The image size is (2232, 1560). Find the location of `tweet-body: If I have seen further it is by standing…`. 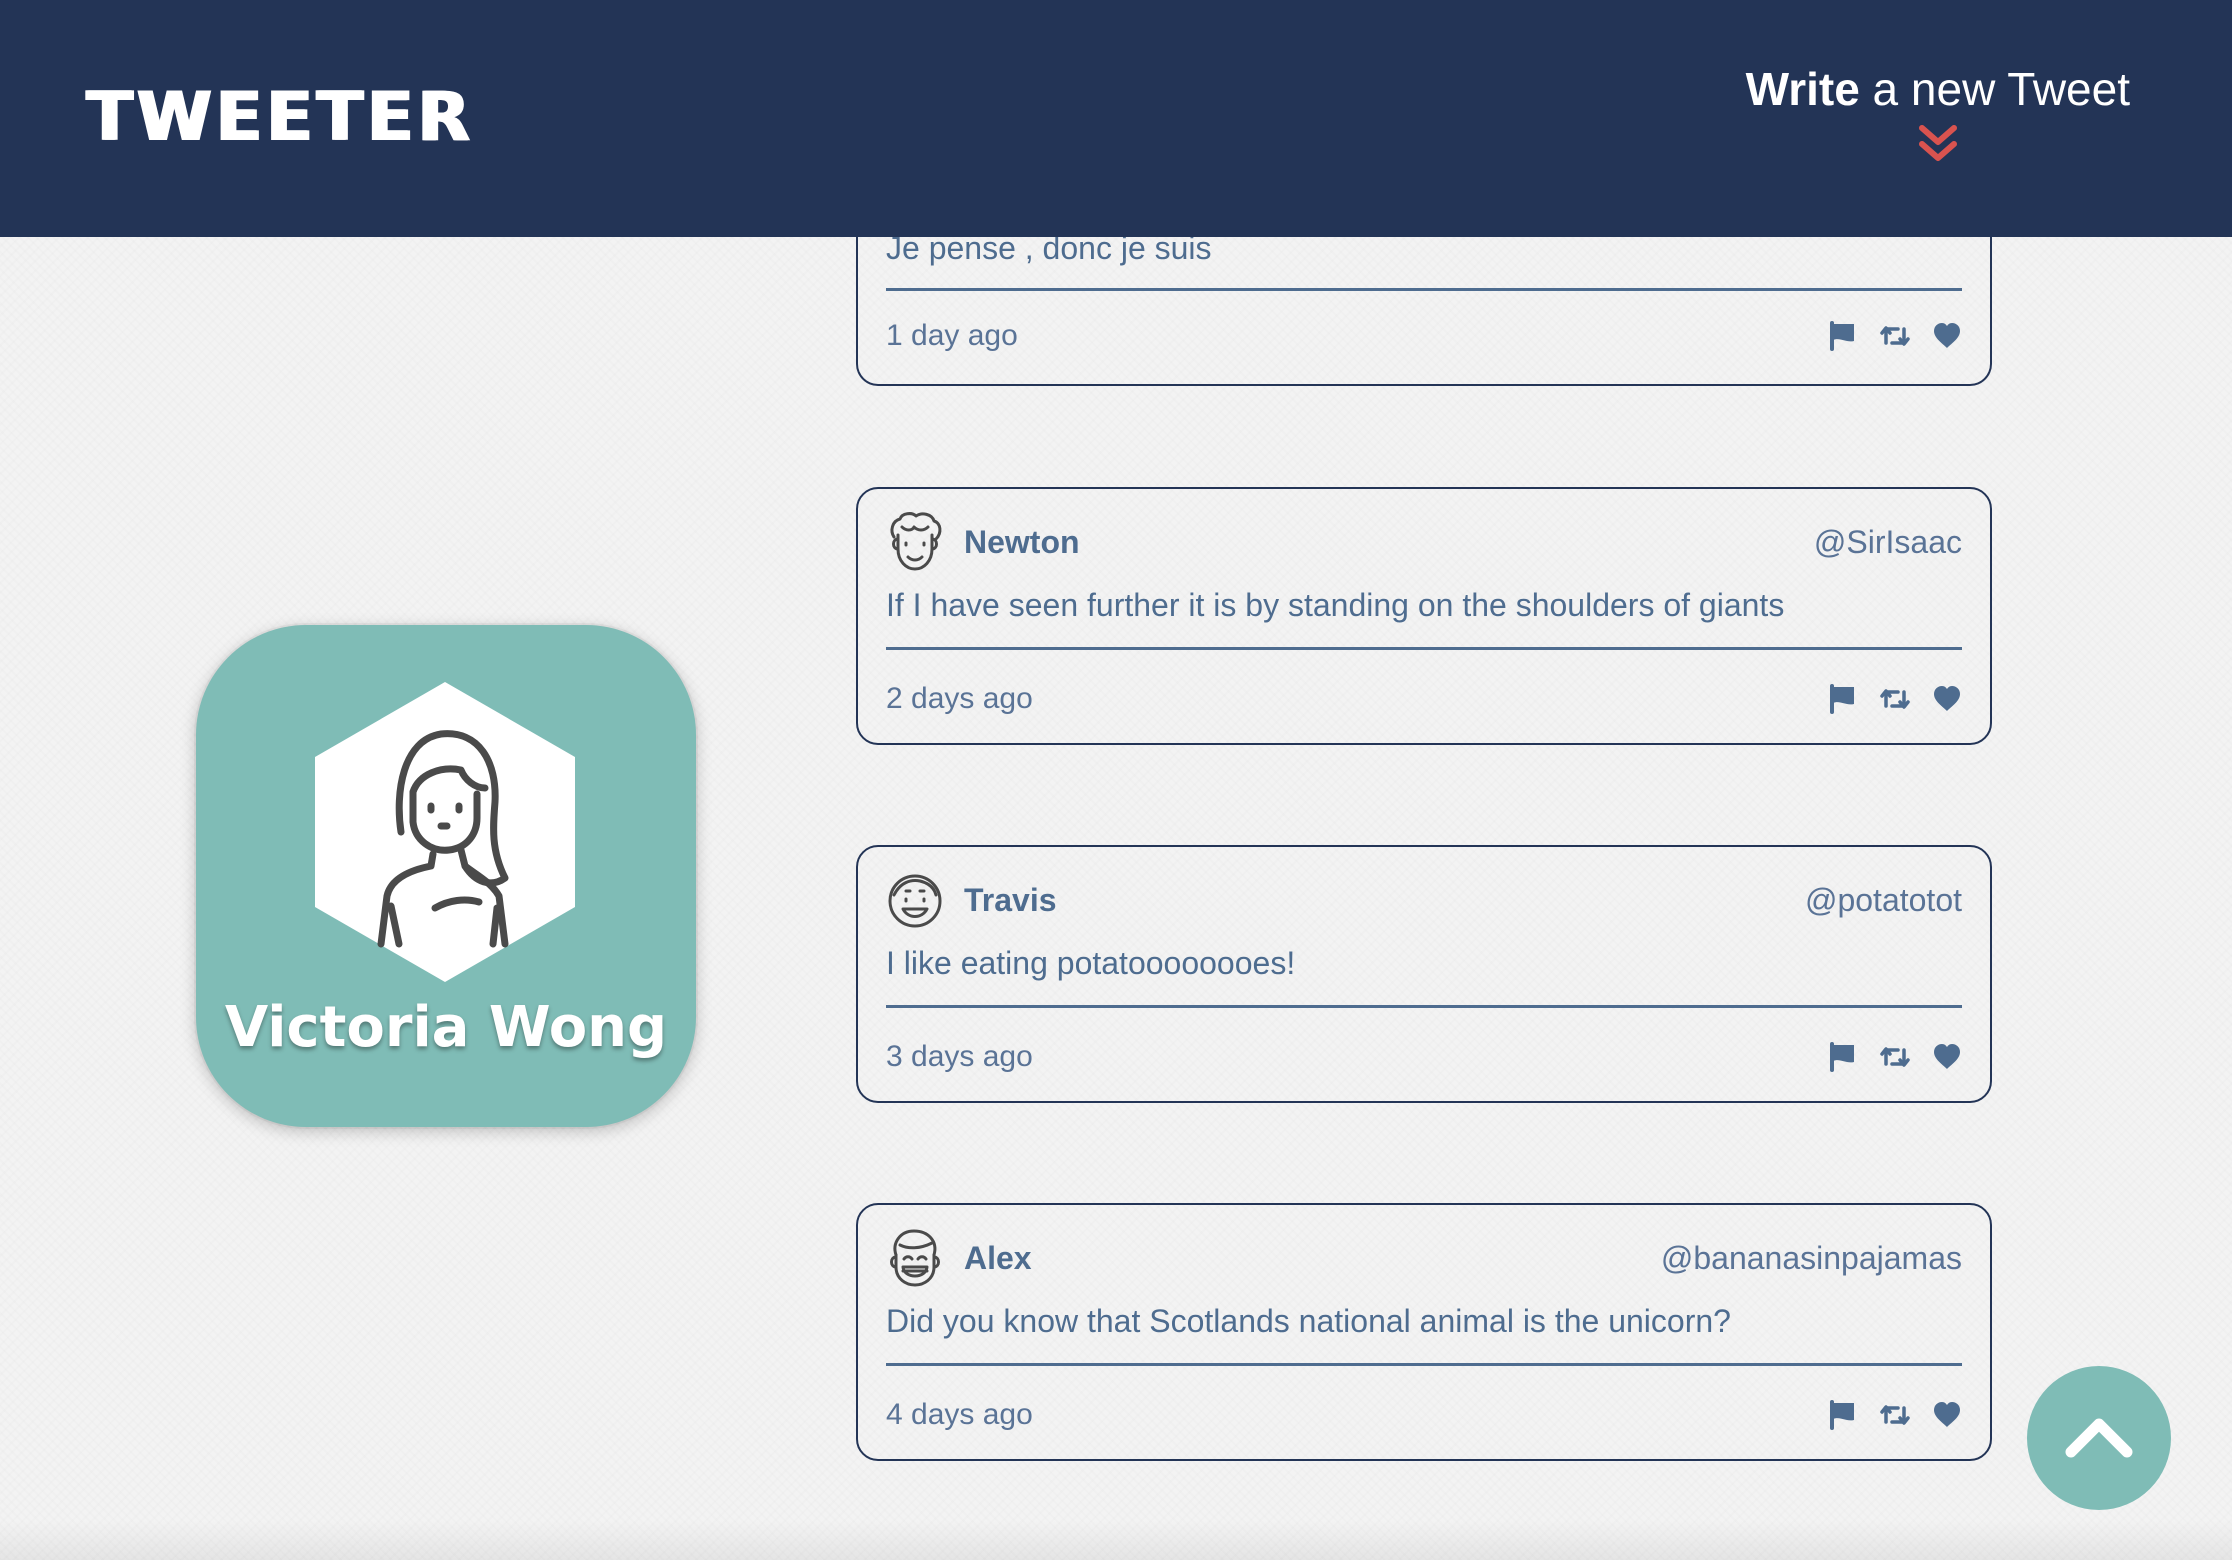

tweet-body: If I have seen further it is by standing… is located at coordinates (1335, 605).